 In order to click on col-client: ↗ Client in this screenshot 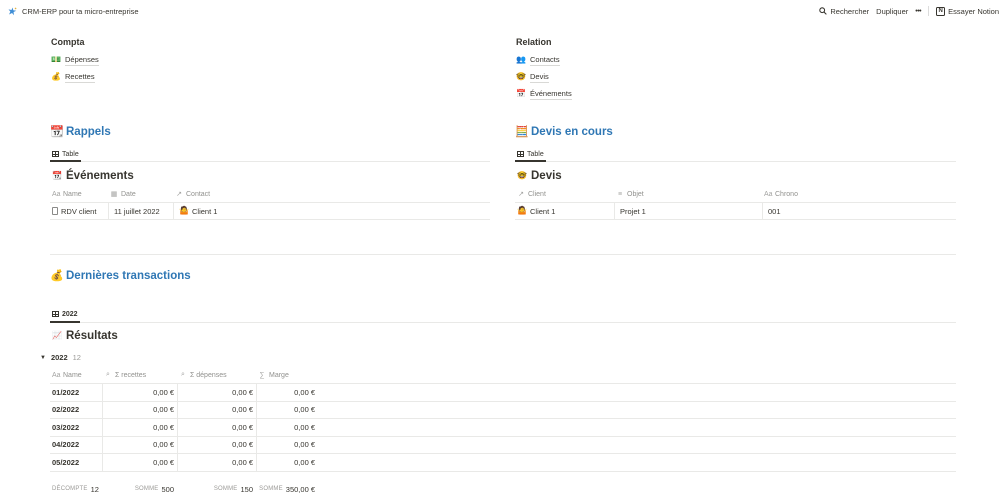, I will do `click(564, 194)`.